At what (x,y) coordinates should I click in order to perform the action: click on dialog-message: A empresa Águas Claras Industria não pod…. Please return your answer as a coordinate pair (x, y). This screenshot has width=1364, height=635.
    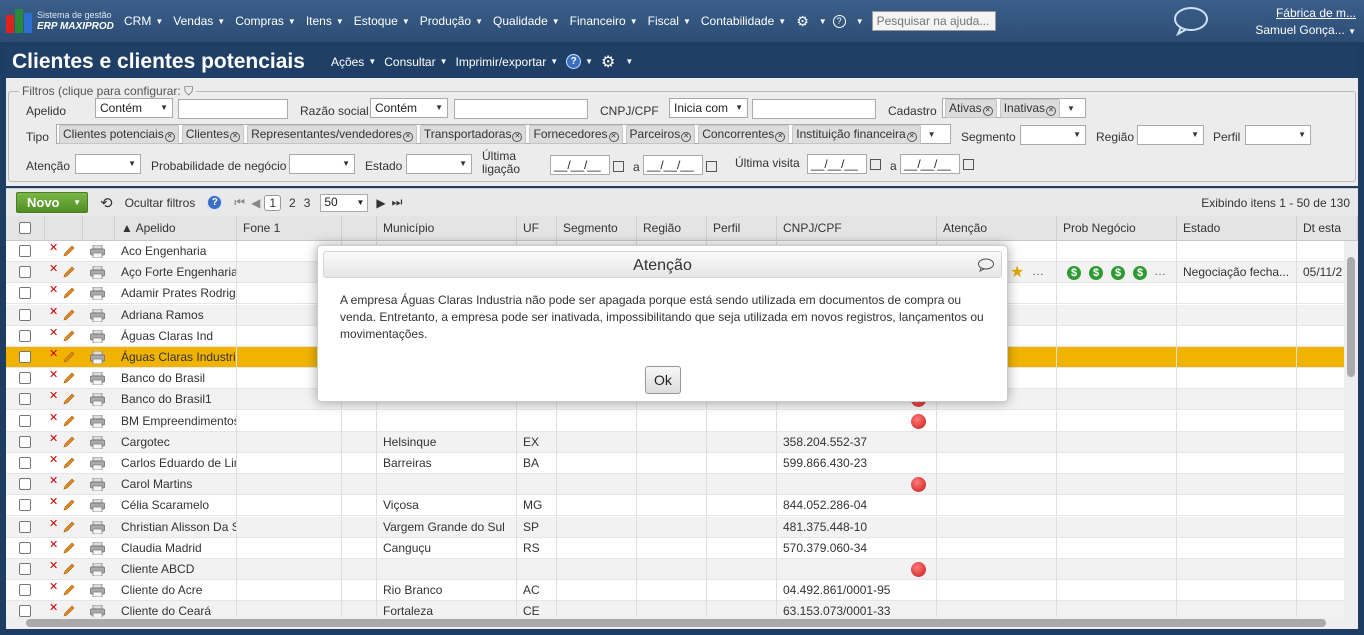
    Looking at the image, I should click on (662, 317).